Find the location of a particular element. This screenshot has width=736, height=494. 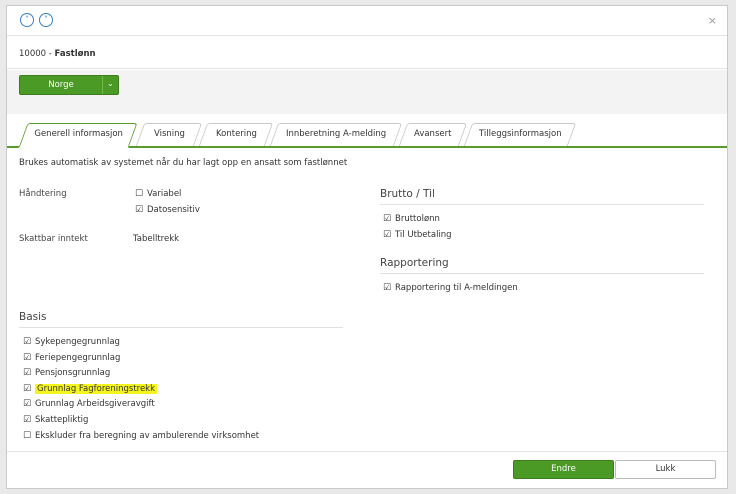

brutto-section-heading: Brutto / Til is located at coordinates (542, 196).